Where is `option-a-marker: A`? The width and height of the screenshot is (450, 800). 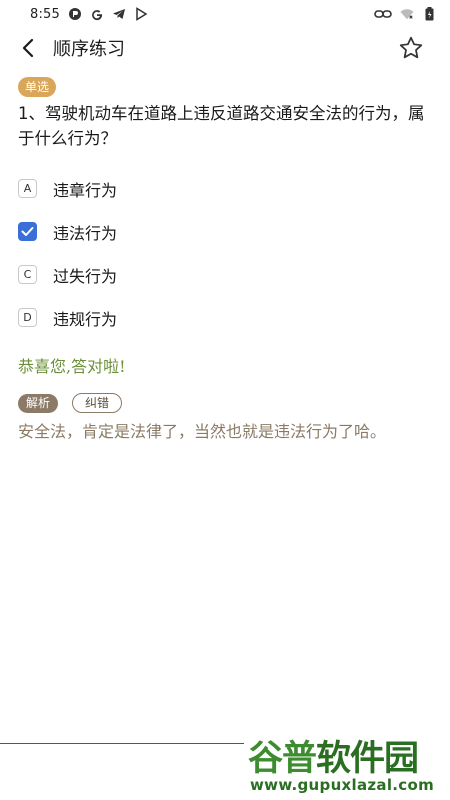 option-a-marker: A is located at coordinates (27, 188).